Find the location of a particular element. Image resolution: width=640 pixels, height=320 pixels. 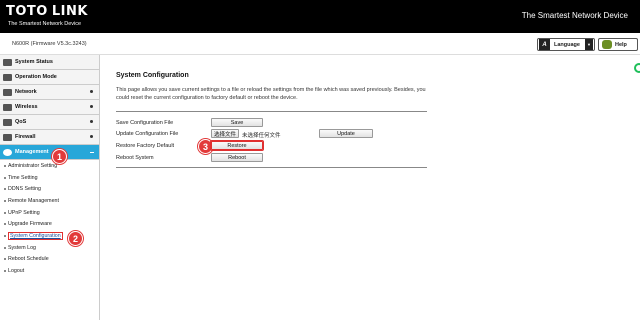

restore-button: Restore is located at coordinates (237, 145).